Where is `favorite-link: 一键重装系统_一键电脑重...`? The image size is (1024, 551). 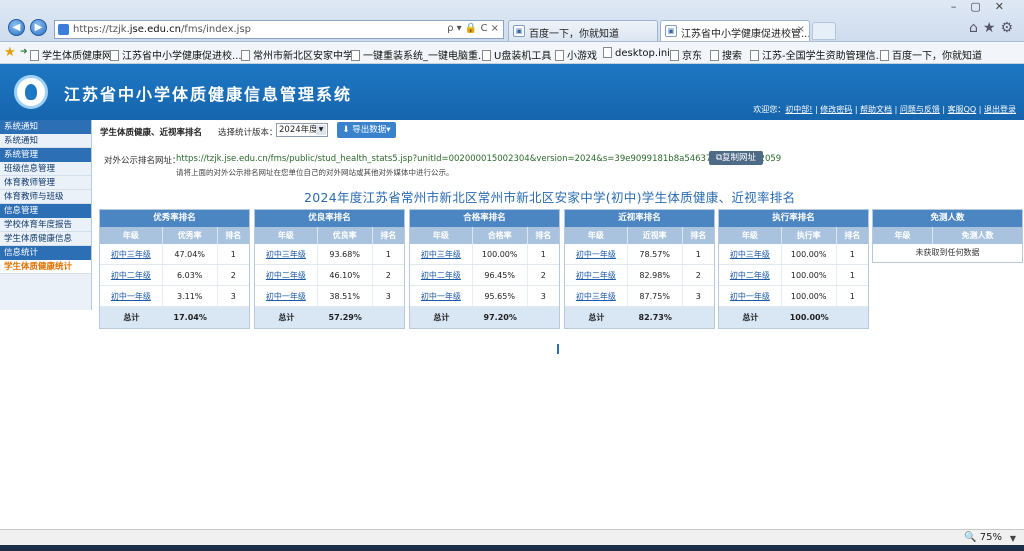
favorite-link: 一键重装系统_一键电脑重... is located at coordinates (419, 54).